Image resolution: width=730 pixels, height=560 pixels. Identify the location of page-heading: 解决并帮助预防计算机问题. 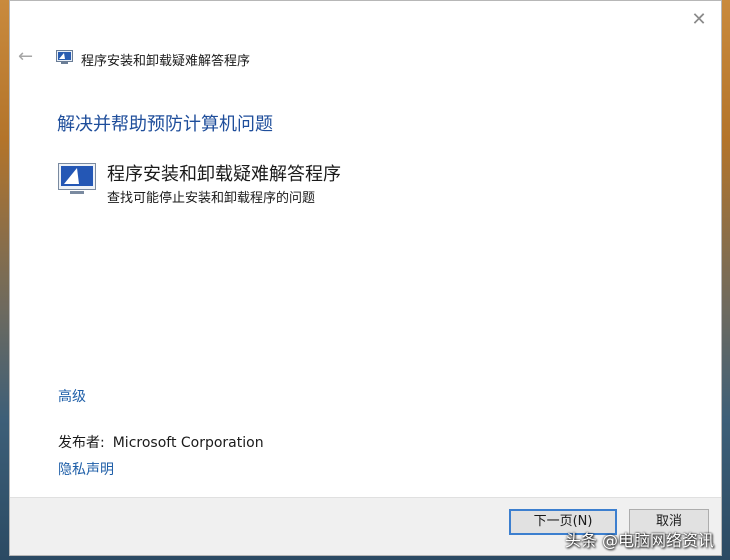
(165, 124).